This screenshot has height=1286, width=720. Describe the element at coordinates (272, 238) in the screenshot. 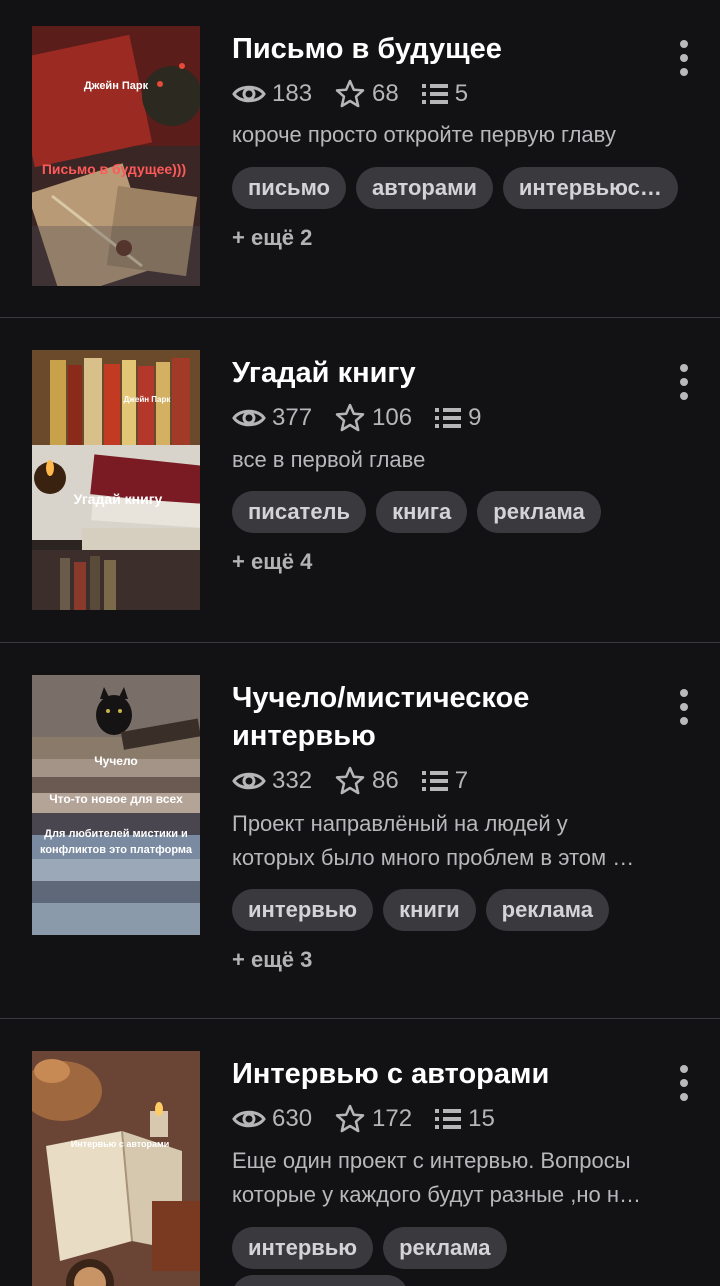

I see `more-tags-link: + ещё 2` at that location.